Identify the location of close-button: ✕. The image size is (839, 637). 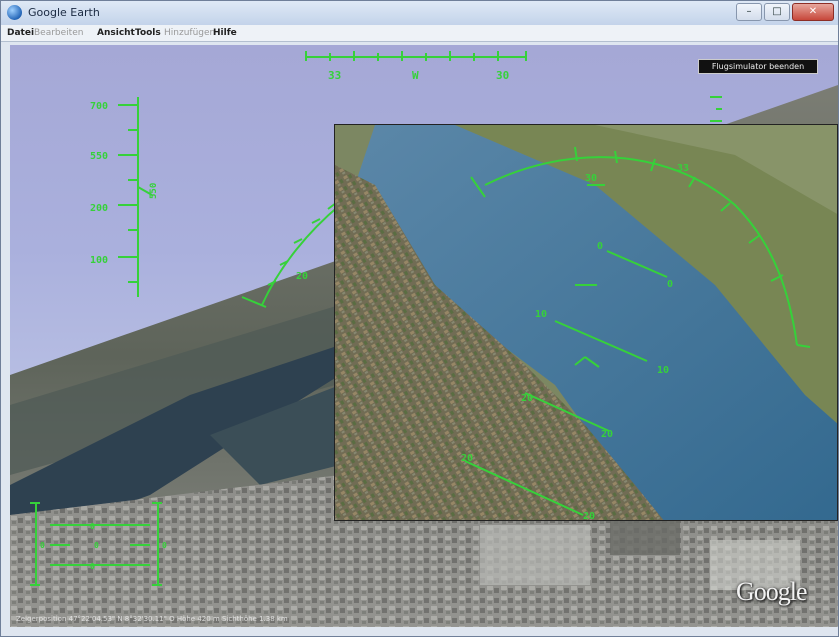
(813, 12).